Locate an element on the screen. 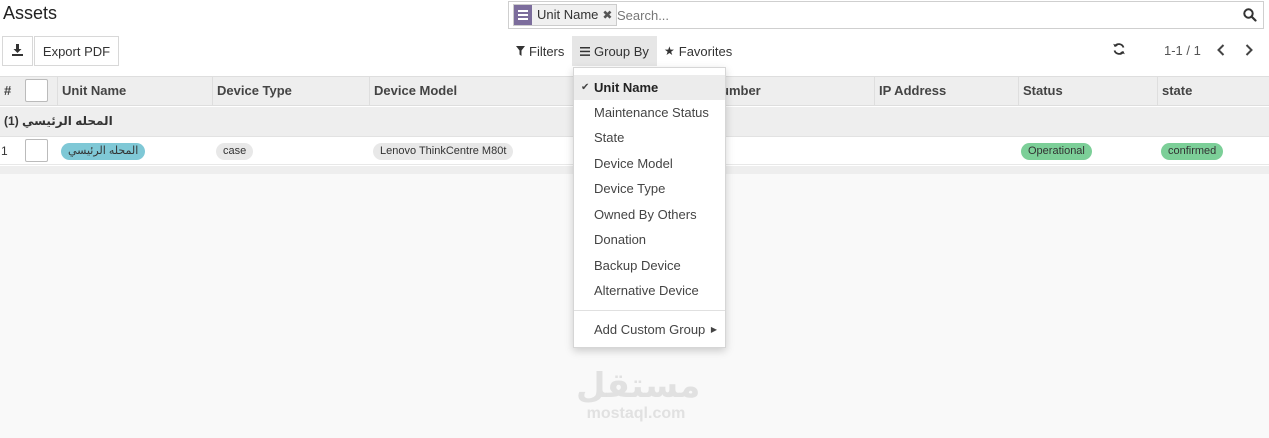 This screenshot has height=438, width=1269. chevron-right-icon is located at coordinates (1249, 51).